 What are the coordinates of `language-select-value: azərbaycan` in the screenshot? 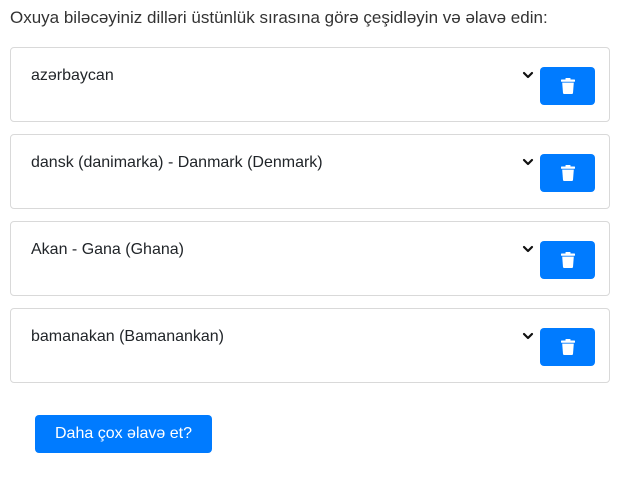 It's located at (72, 76).